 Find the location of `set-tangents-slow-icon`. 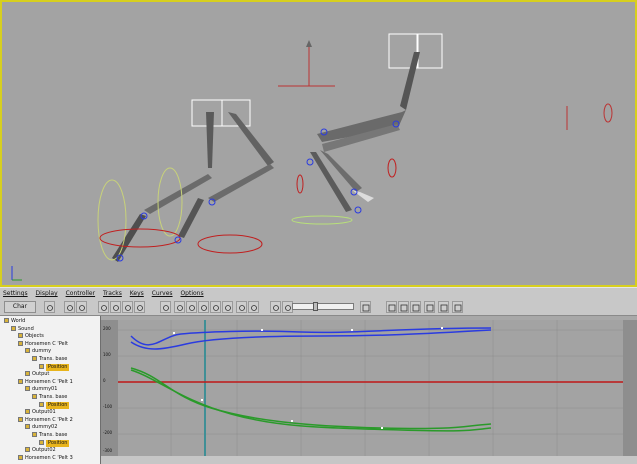

set-tangents-slow-icon is located at coordinates (179, 307).